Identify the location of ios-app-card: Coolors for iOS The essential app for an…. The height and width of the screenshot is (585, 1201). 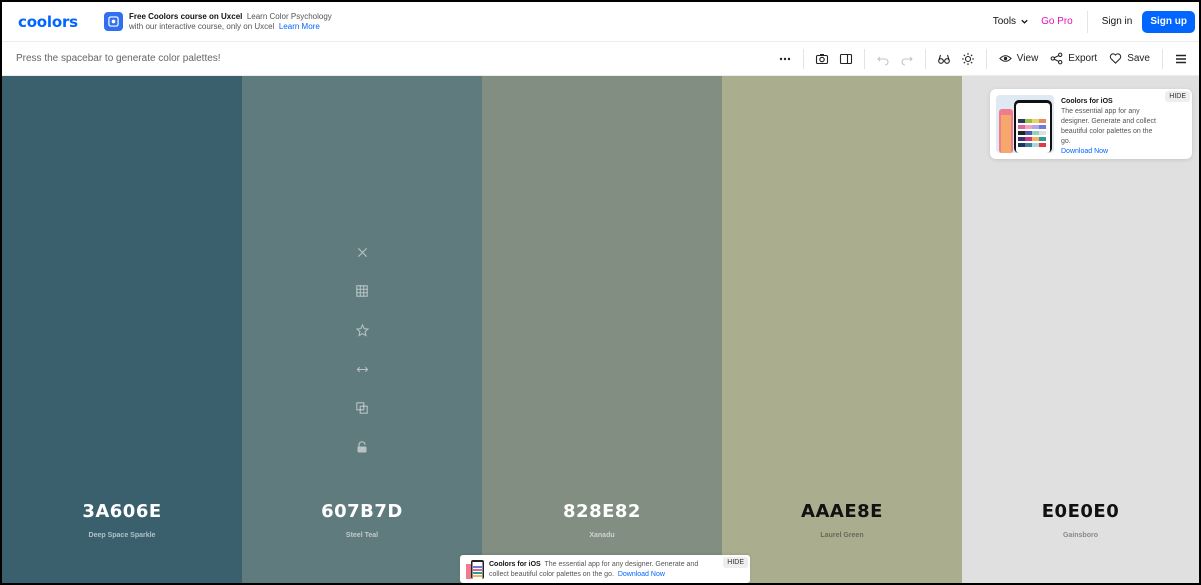
(1091, 124).